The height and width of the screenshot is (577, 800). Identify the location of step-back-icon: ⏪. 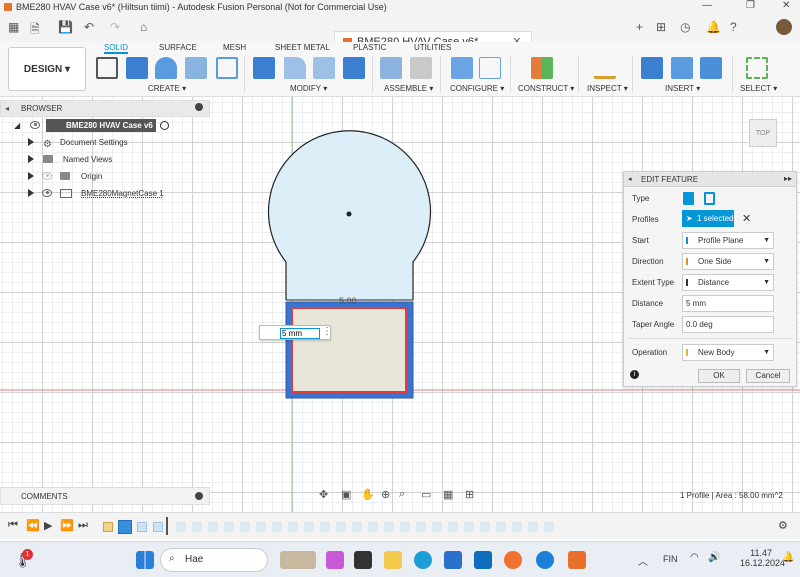
(33, 525).